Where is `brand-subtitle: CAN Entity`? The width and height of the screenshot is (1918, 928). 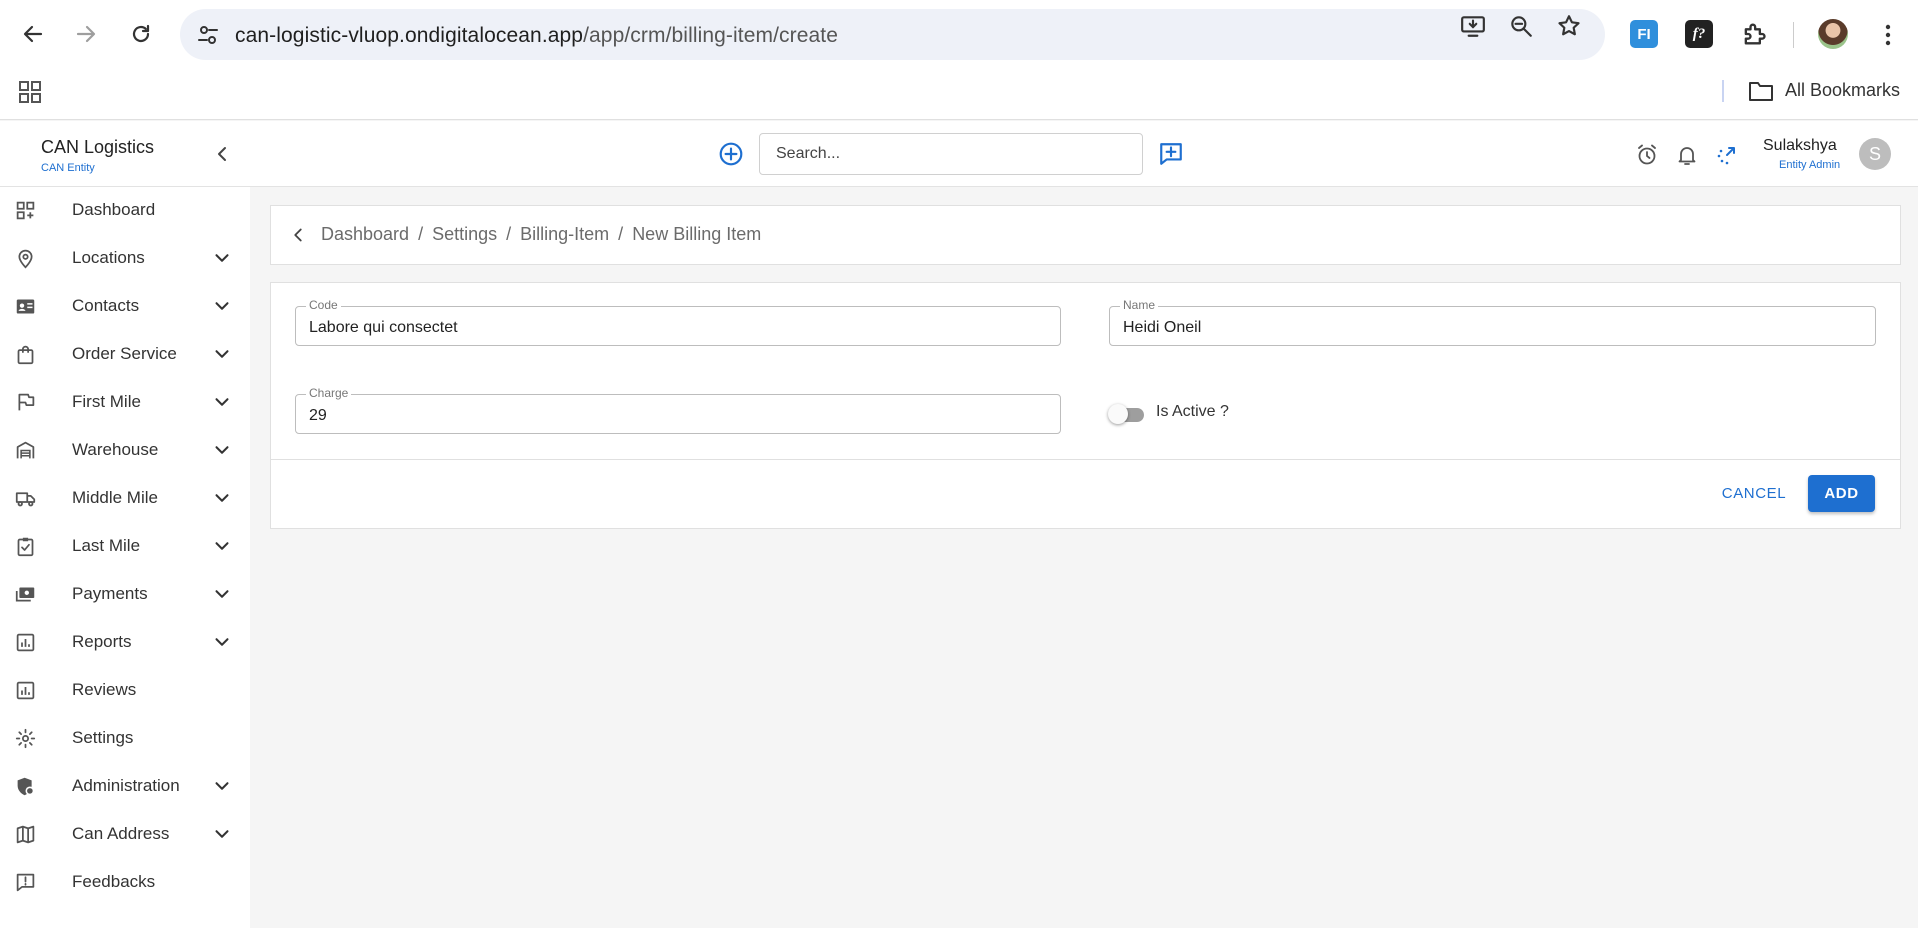 brand-subtitle: CAN Entity is located at coordinates (68, 168).